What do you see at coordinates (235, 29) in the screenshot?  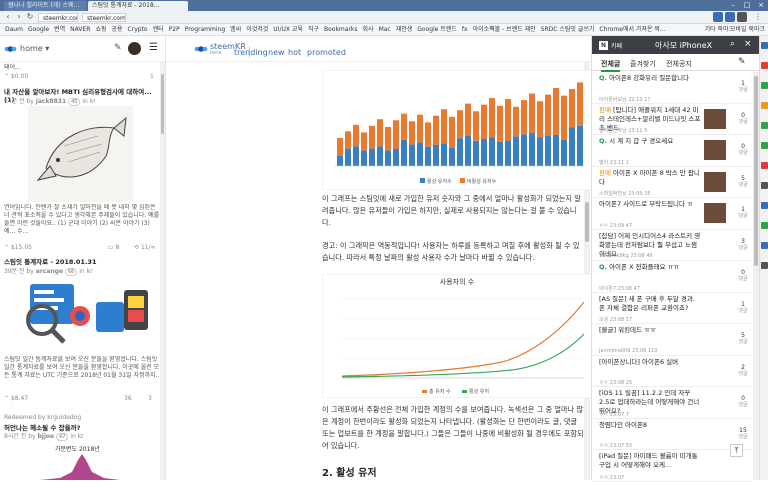 I see `bookmark: 엠씨` at bounding box center [235, 29].